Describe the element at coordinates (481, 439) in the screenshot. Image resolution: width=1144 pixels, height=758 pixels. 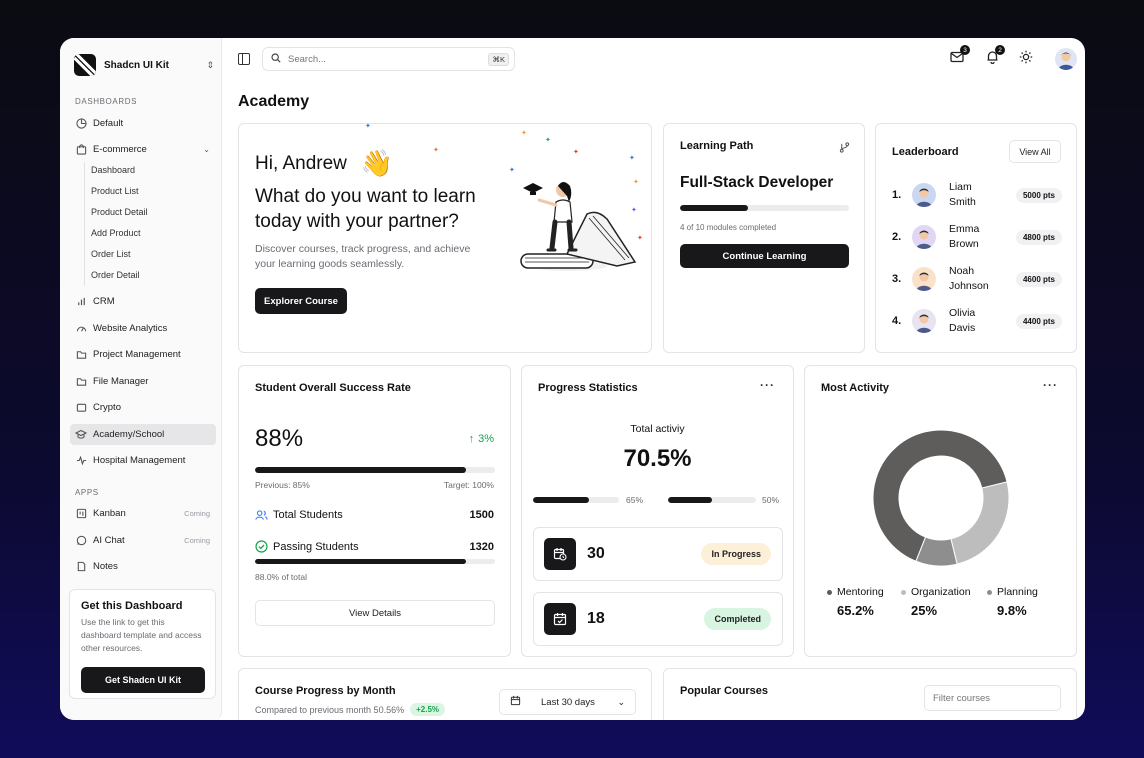
I see `success-change: ↑ 3%` at that location.